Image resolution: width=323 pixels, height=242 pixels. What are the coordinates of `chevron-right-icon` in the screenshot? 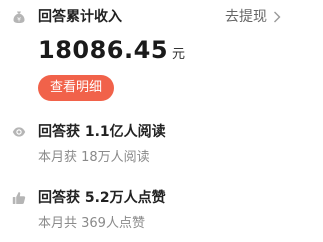 It's located at (277, 17).